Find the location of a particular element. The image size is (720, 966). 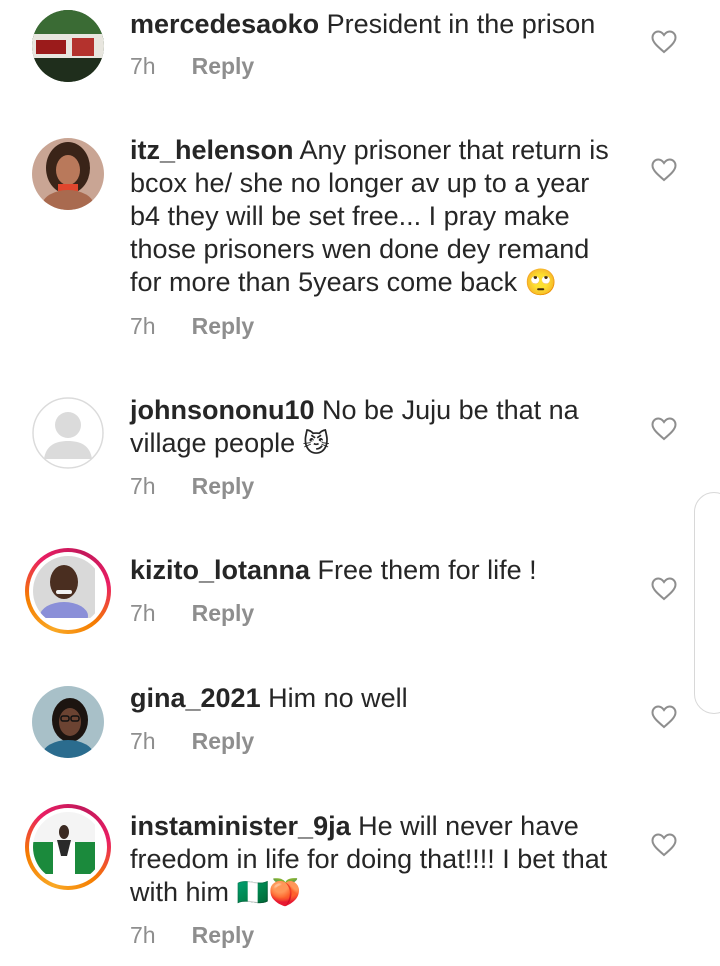

comment-username: instaminister_9ja is located at coordinates (240, 826).